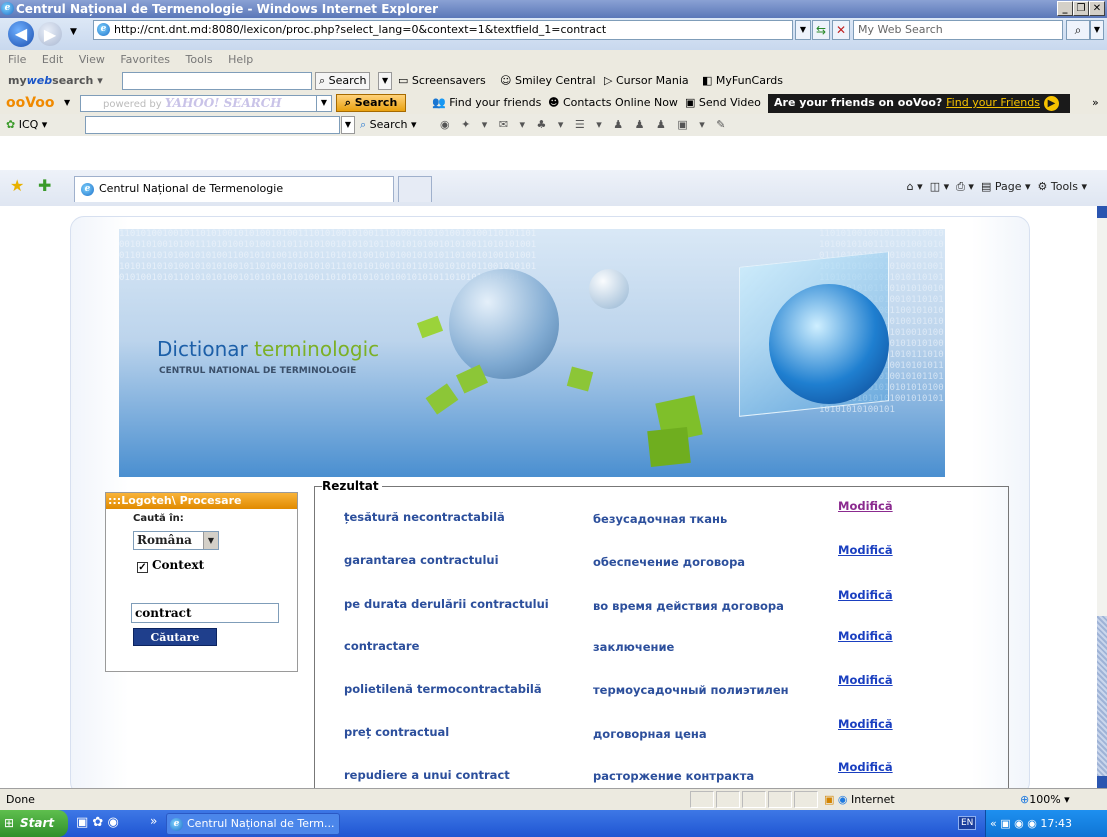 This screenshot has height=837, width=1107. What do you see at coordinates (371, 103) in the screenshot?
I see `yahoo-search-button: ⌕ Search` at bounding box center [371, 103].